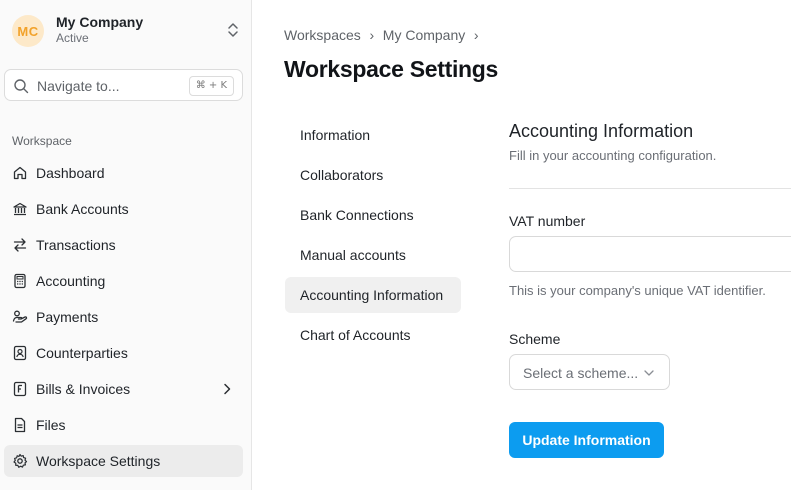  Describe the element at coordinates (70, 173) in the screenshot. I see `sidebar-item-label: Dashboard` at that location.